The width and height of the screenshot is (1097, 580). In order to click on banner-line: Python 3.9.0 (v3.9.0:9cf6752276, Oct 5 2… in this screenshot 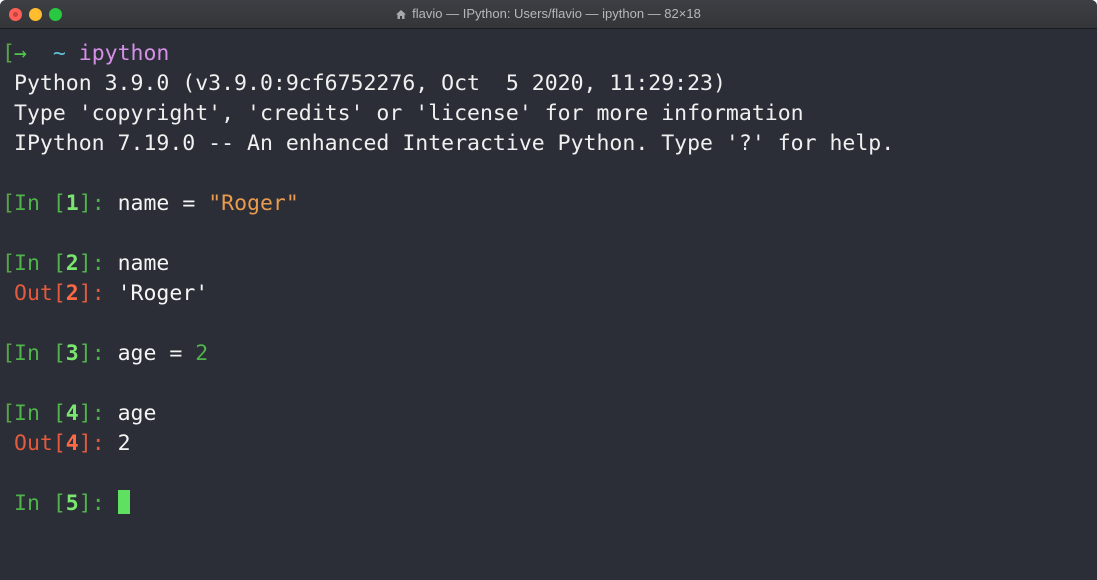, I will do `click(370, 83)`.